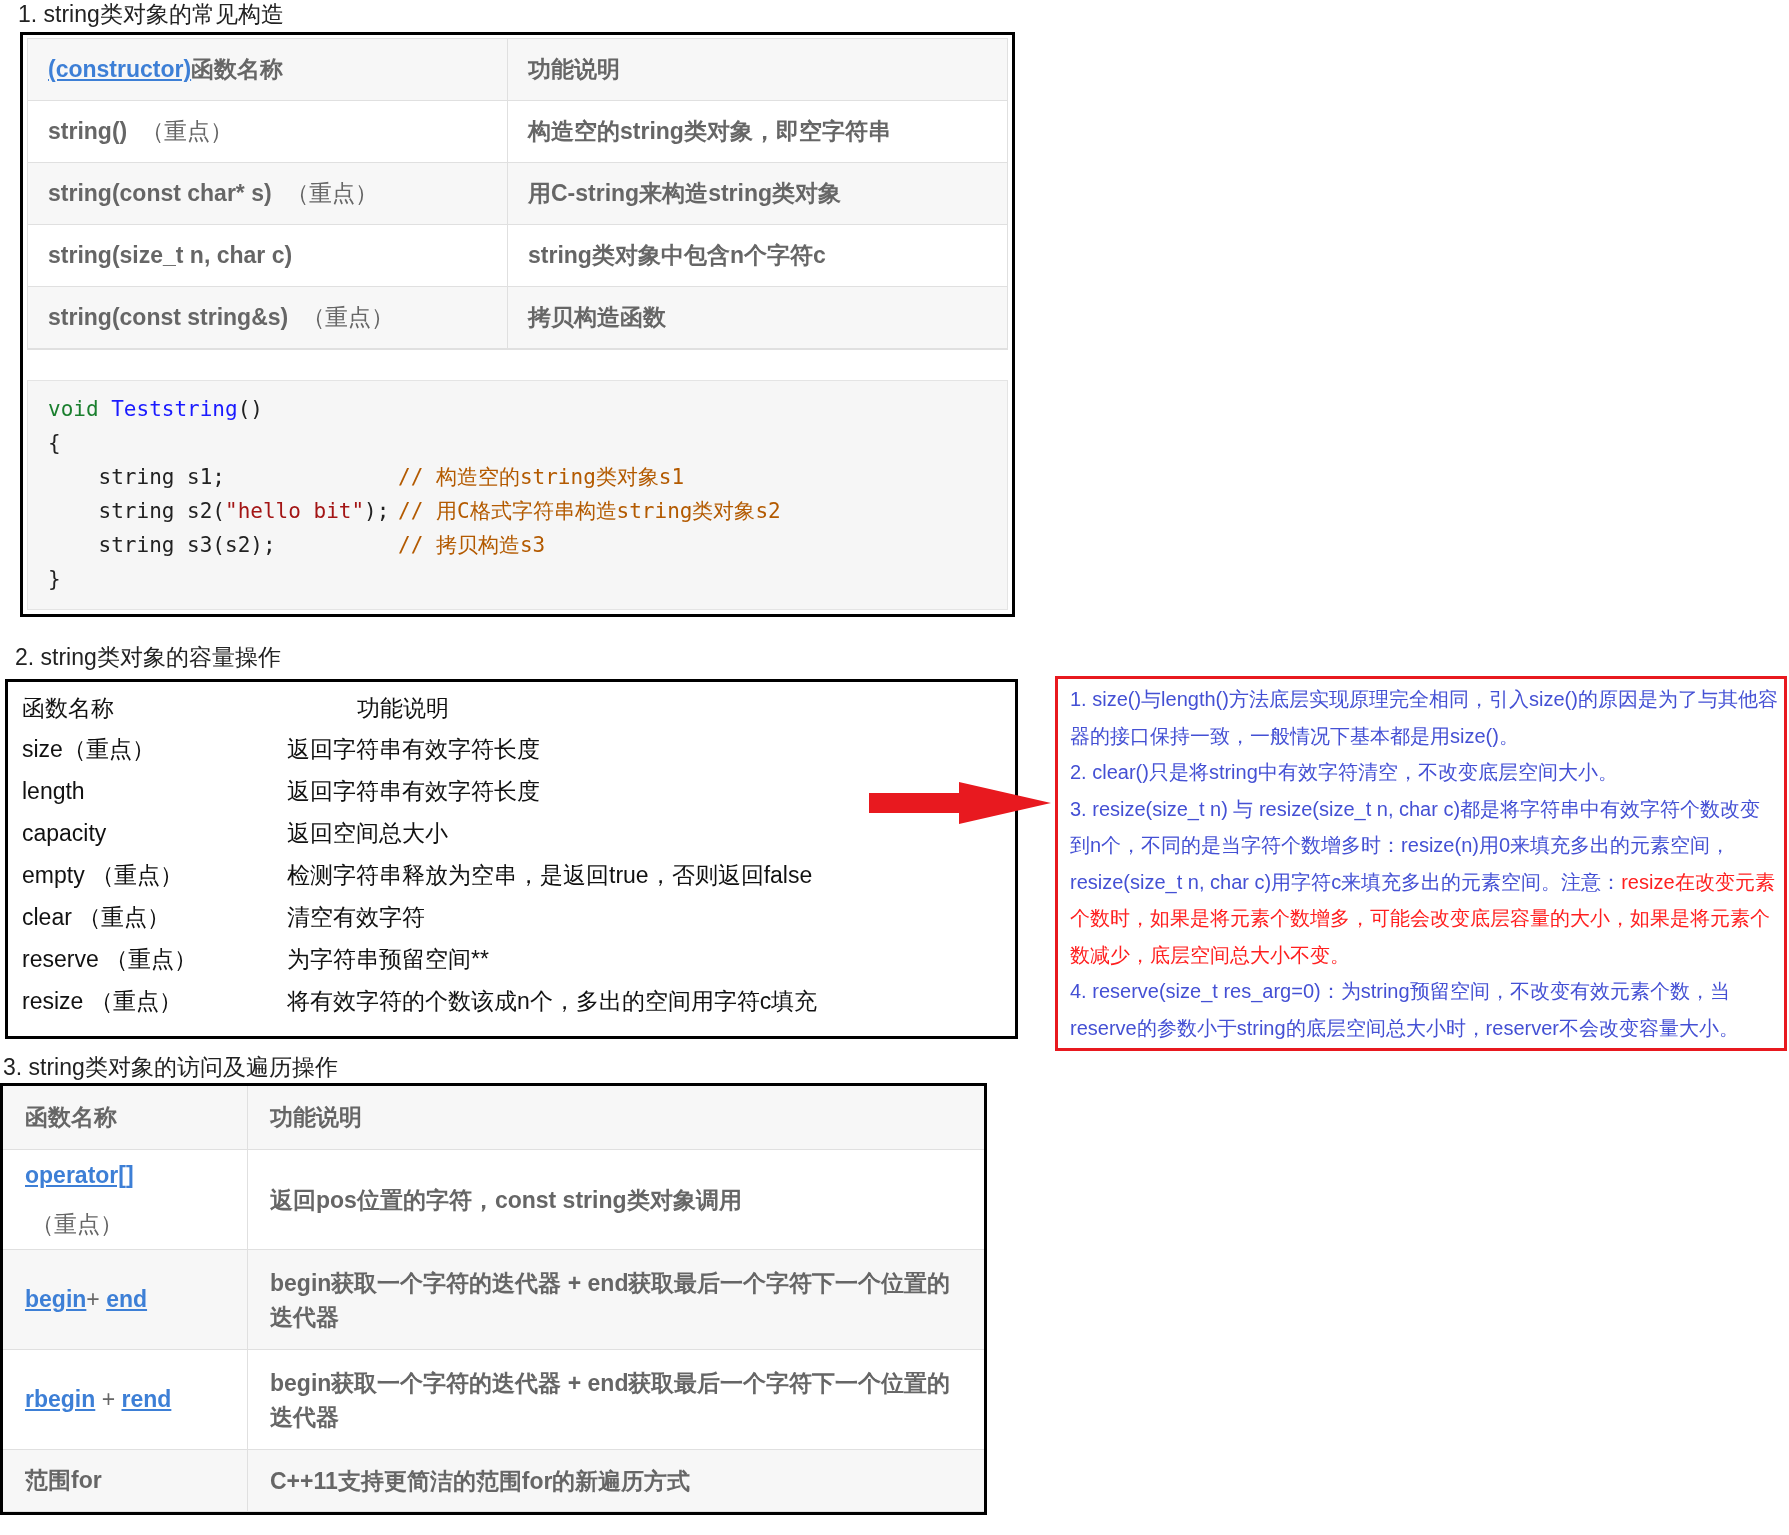  Describe the element at coordinates (79, 1174) in the screenshot. I see `function-link: operator[]` at that location.